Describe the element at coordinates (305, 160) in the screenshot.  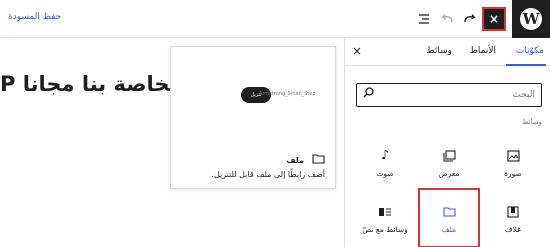
I see `preview-title-row: ملف` at that location.